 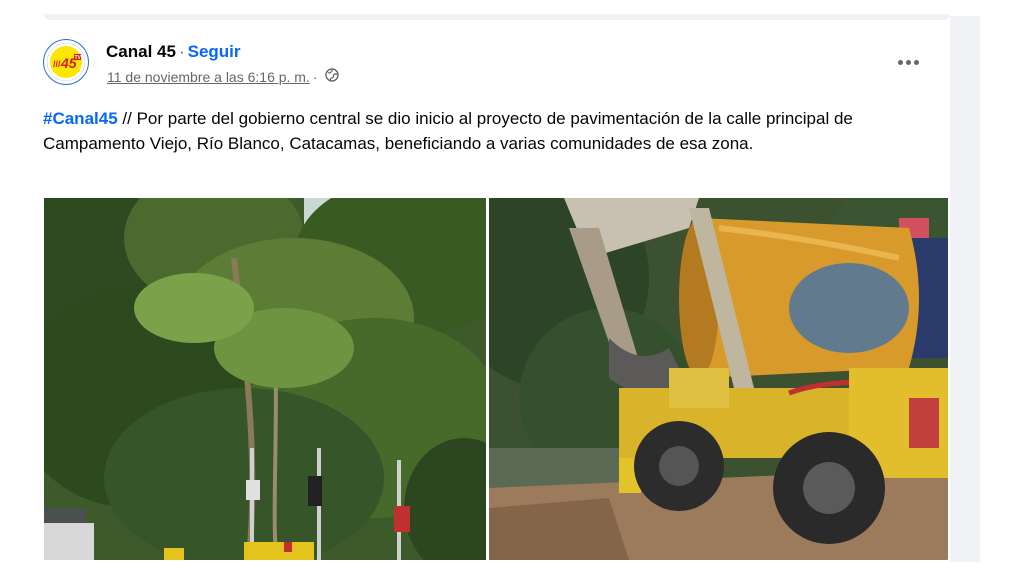 I want to click on globe-icon, so click(x=331, y=76).